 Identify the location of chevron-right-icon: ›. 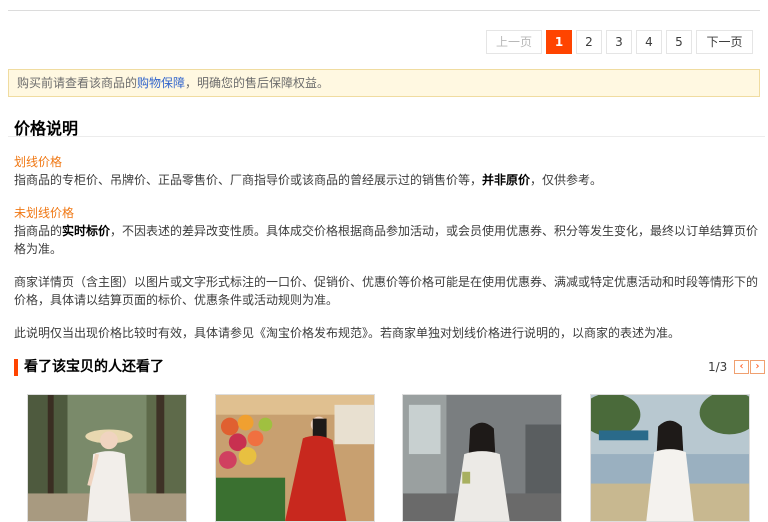
(757, 367).